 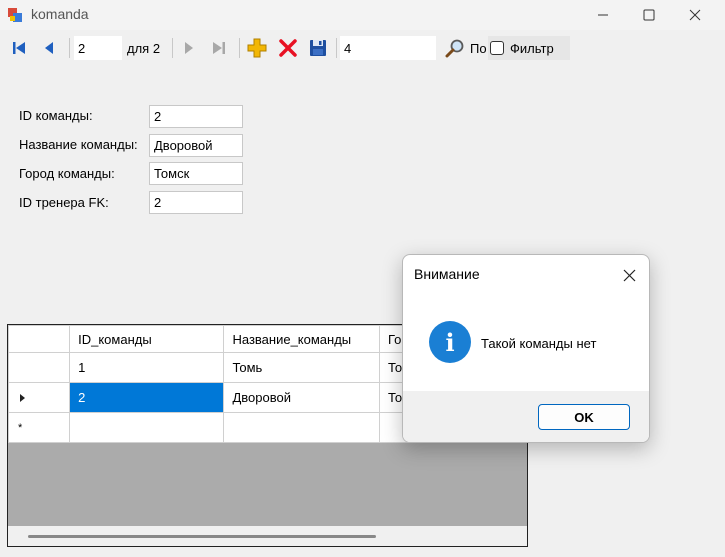 I want to click on filter-checkbox: Фильтр, so click(x=529, y=48).